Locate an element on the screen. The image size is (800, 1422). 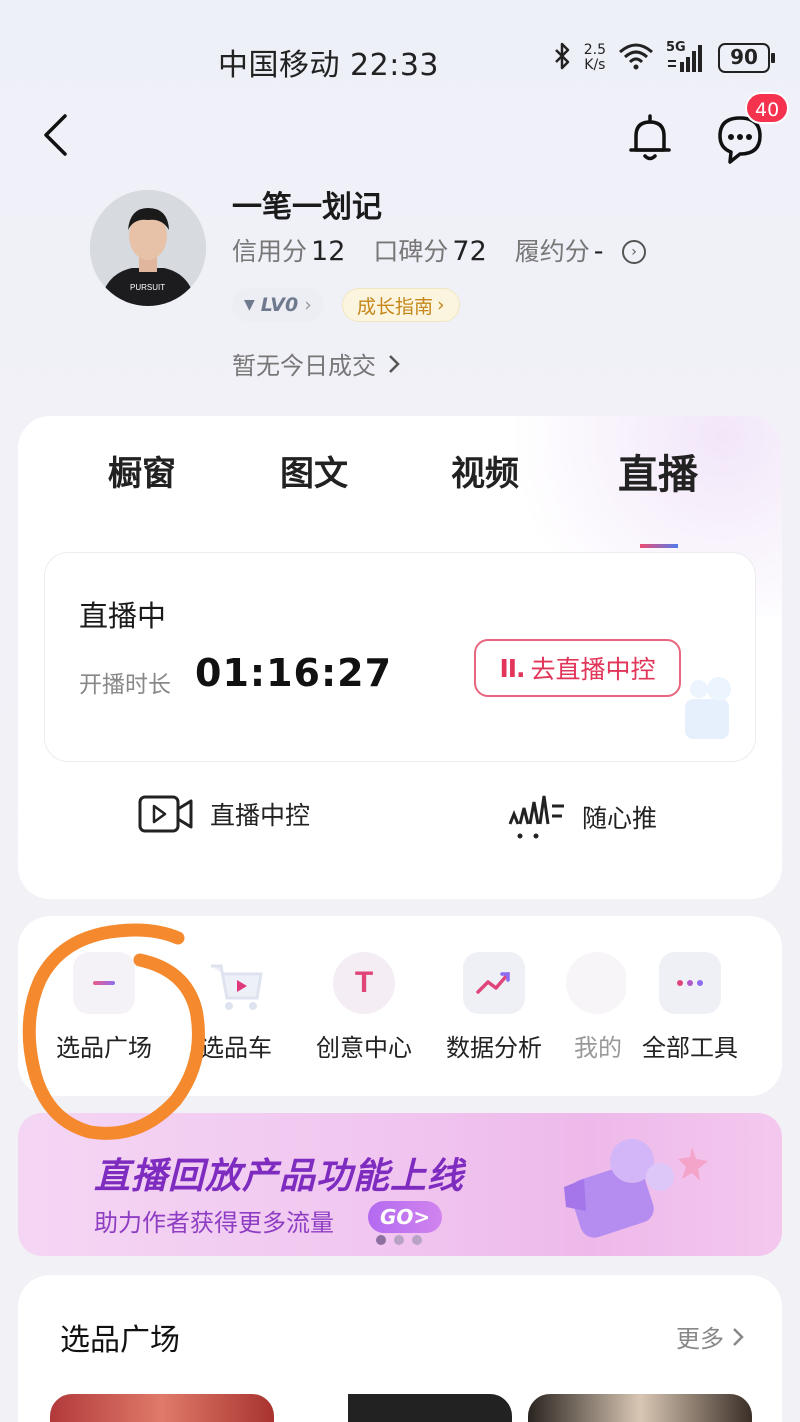
tab-graphic: 图文 is located at coordinates (314, 470).